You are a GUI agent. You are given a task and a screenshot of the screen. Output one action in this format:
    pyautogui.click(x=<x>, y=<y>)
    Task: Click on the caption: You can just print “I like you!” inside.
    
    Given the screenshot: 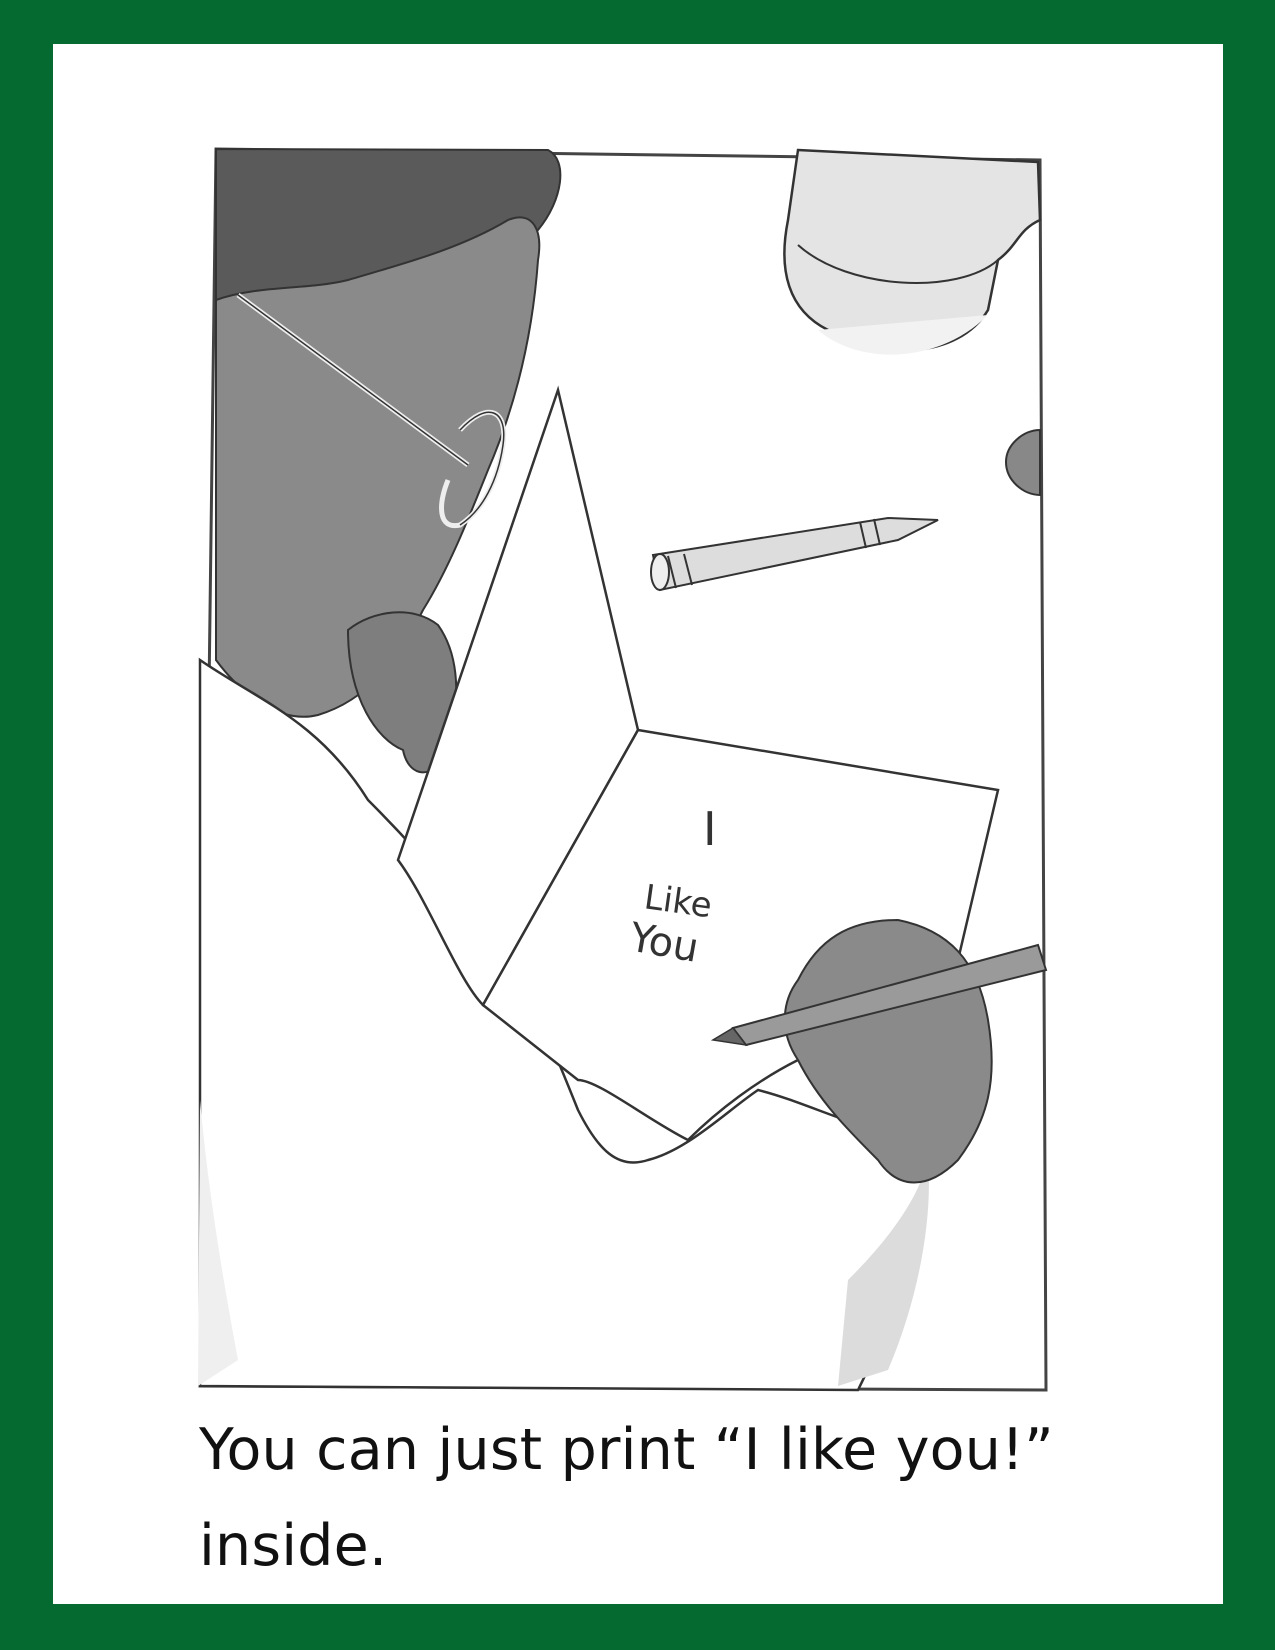 What is the action you would take?
    pyautogui.click(x=679, y=1498)
    